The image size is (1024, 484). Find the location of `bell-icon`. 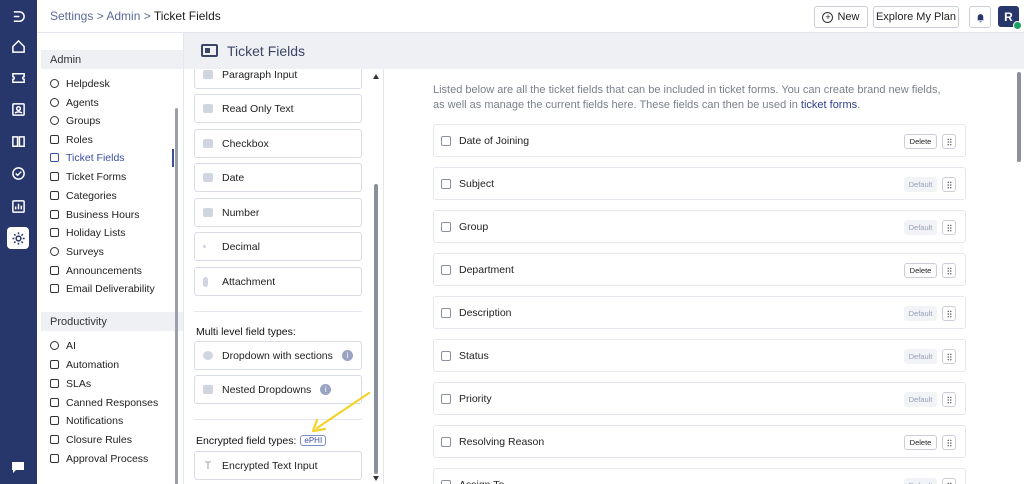

bell-icon is located at coordinates (980, 17).